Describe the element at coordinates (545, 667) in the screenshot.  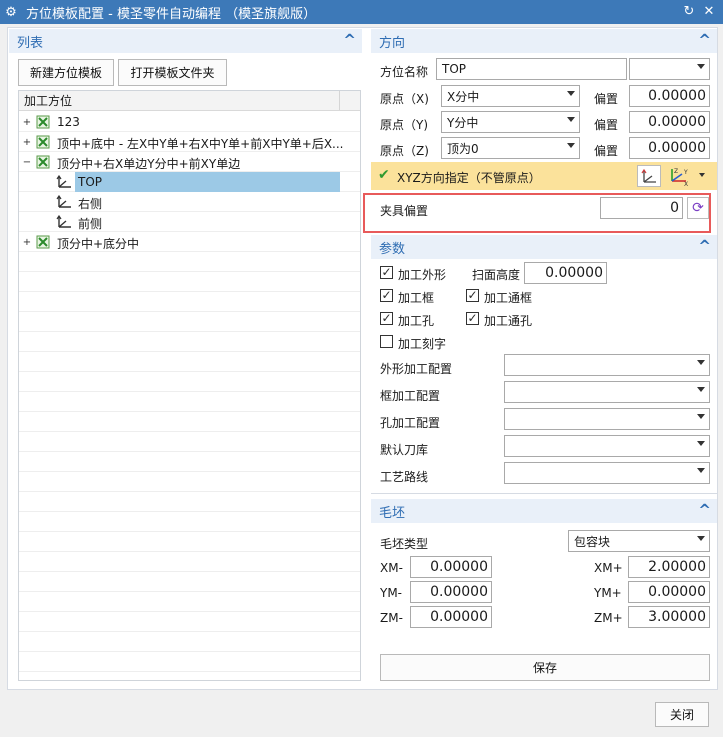
I see `save-button: 保存` at that location.